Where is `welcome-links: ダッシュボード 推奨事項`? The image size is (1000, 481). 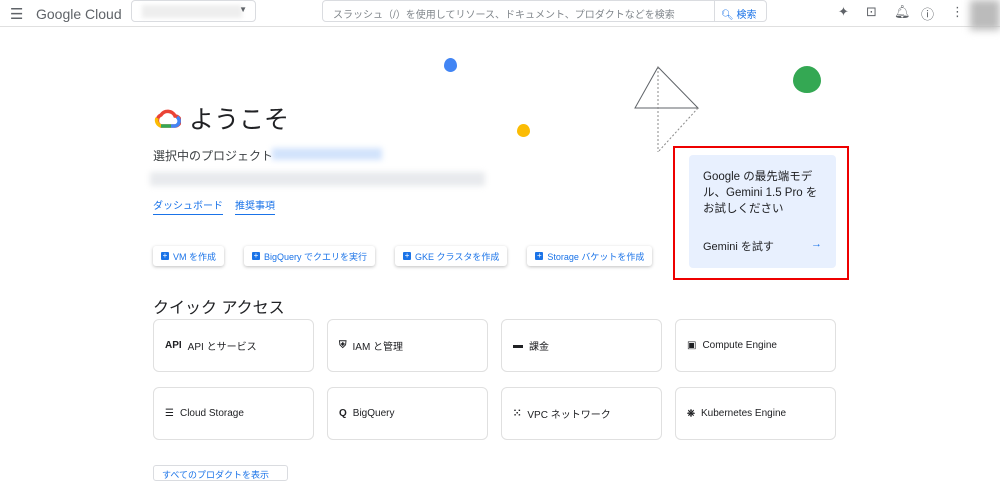 welcome-links: ダッシュボード 推奨事項 is located at coordinates (214, 206).